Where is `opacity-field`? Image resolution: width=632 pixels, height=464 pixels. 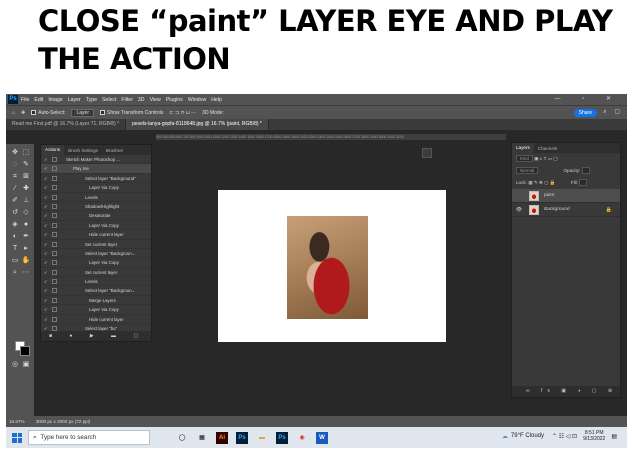 opacity-field is located at coordinates (585, 171).